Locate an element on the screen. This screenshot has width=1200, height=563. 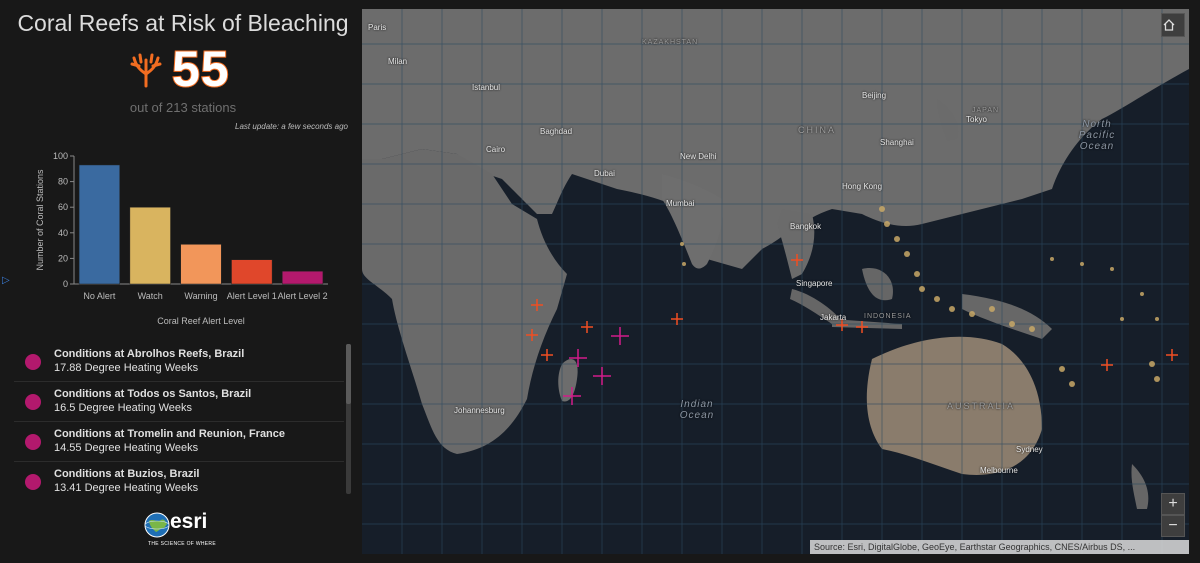
list-item-detail: 17.88 Degree Heating Weeks is located at coordinates (126, 368).